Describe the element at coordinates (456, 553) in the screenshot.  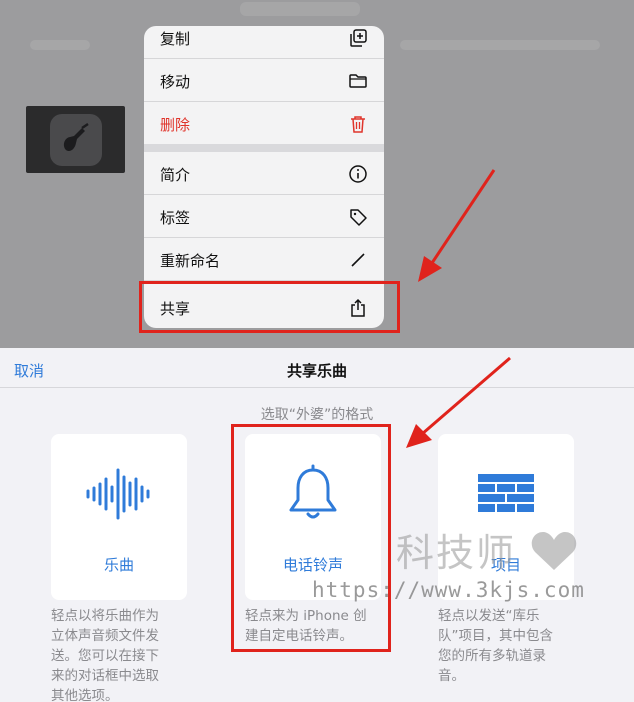
I see `watermark-brand: 科技师` at that location.